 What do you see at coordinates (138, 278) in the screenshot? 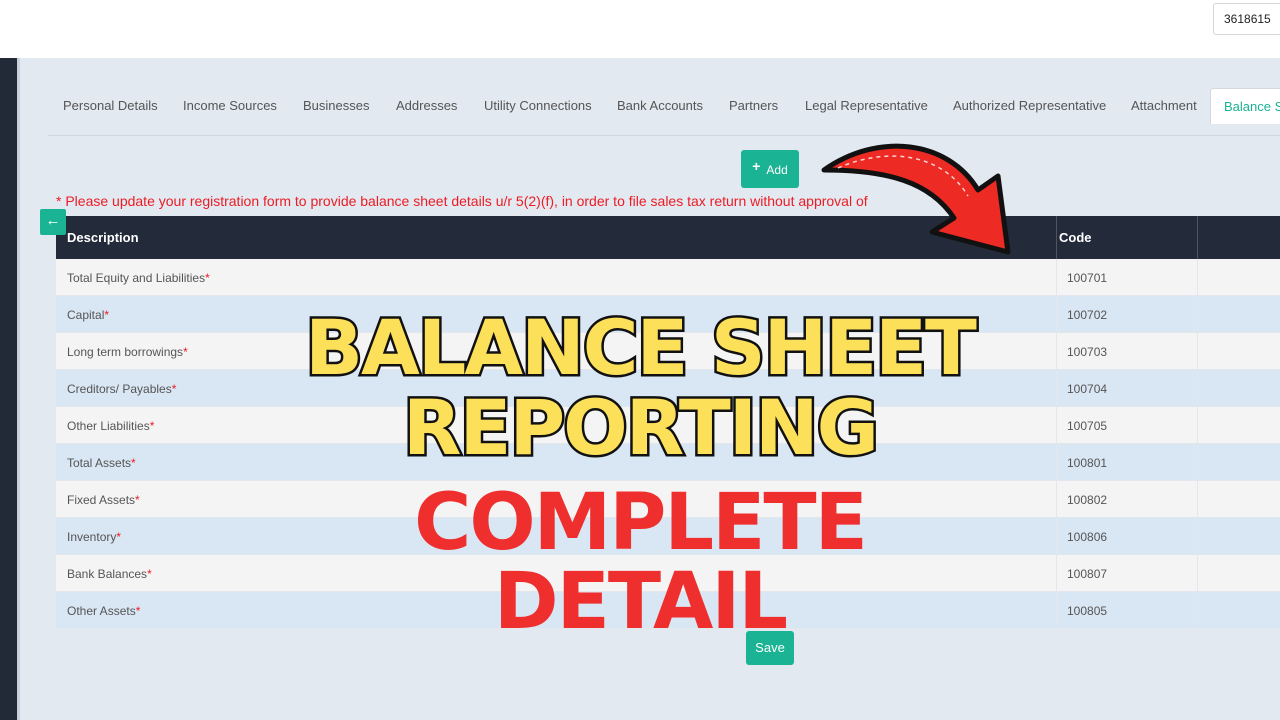
I see `row-description: Total Equity and Liabilities*` at bounding box center [138, 278].